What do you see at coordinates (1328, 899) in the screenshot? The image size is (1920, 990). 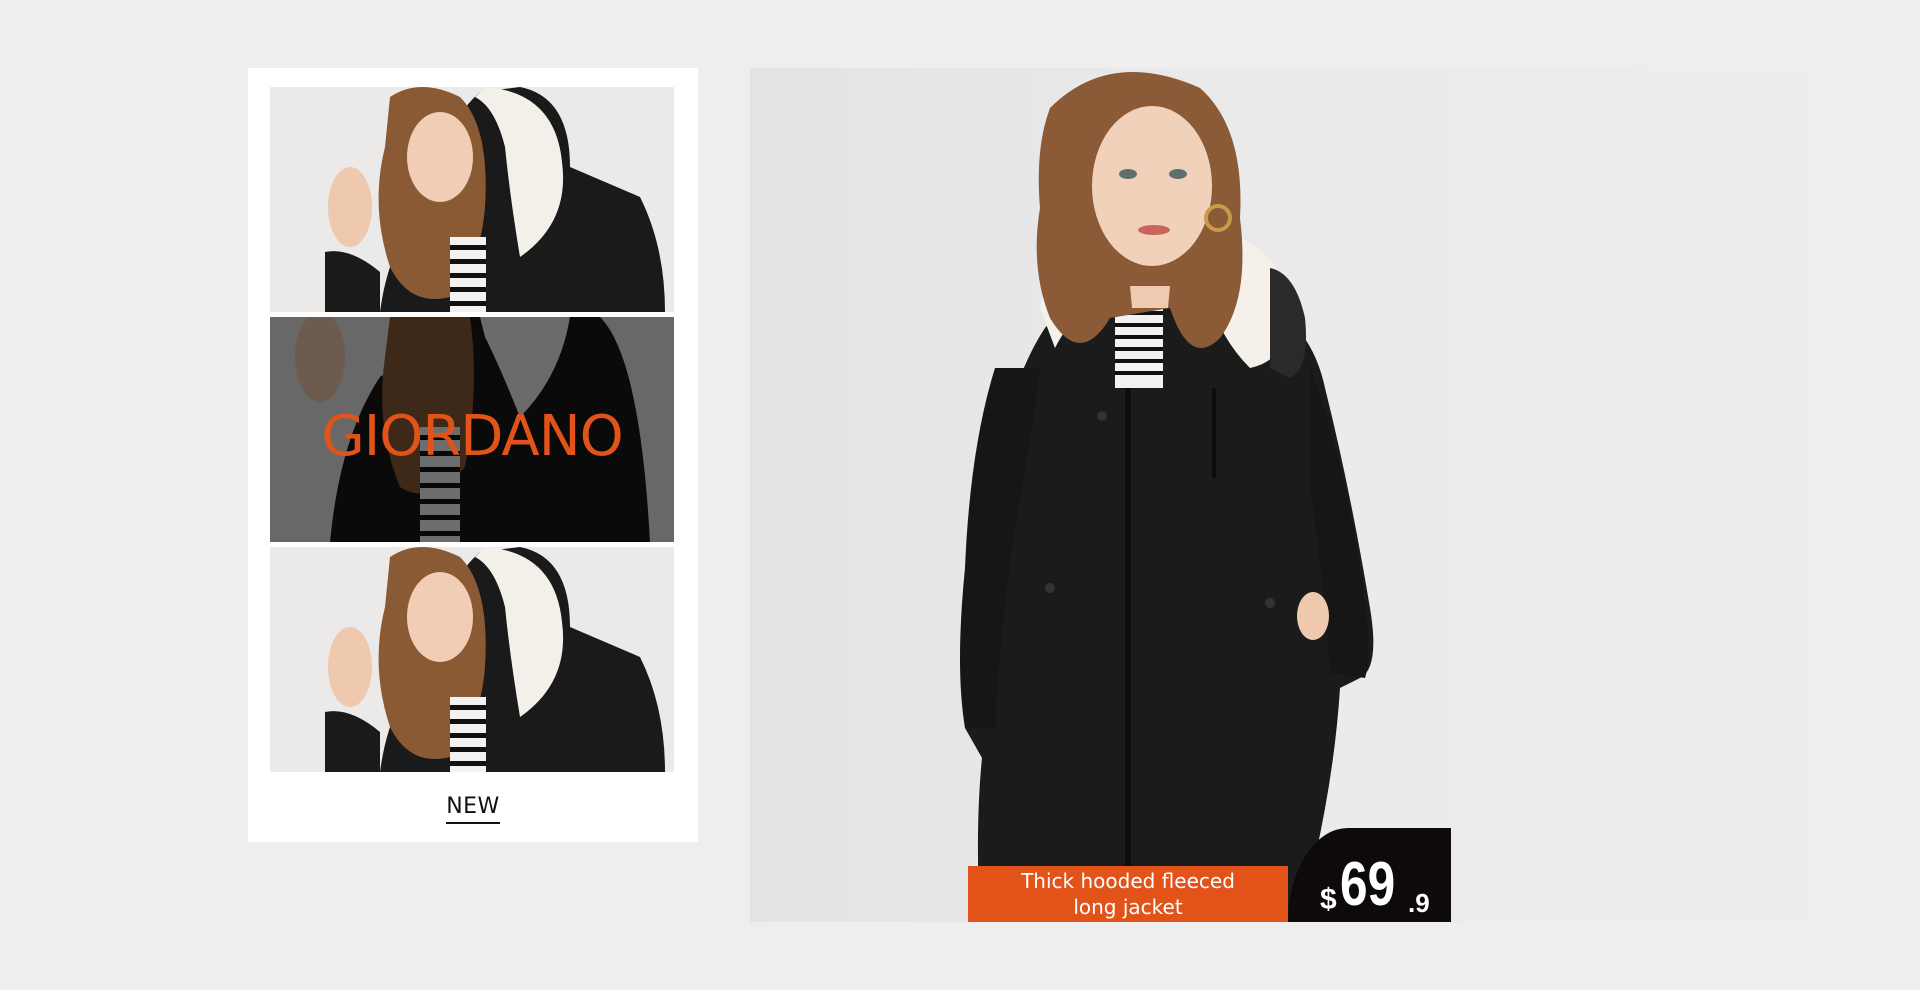 I see `price-currency: $` at bounding box center [1328, 899].